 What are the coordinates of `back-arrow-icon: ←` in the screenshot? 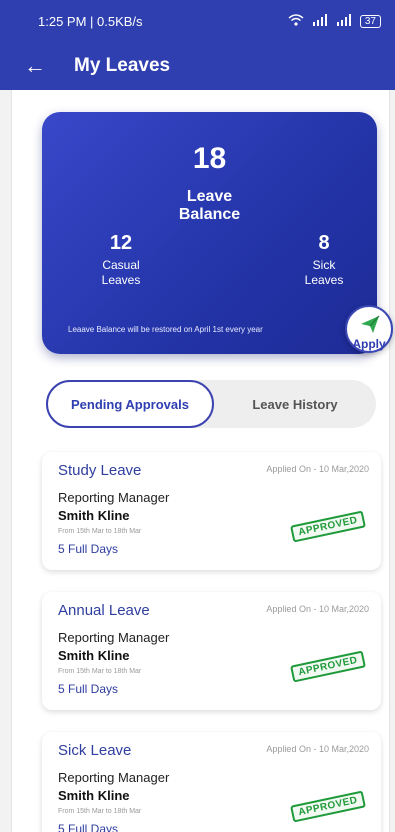 It's located at (42, 66).